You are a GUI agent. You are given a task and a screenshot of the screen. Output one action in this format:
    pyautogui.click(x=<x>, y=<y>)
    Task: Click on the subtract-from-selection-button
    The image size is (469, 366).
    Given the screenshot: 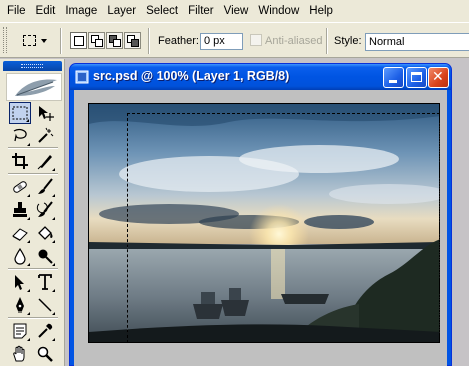 What is the action you would take?
    pyautogui.click(x=114, y=40)
    